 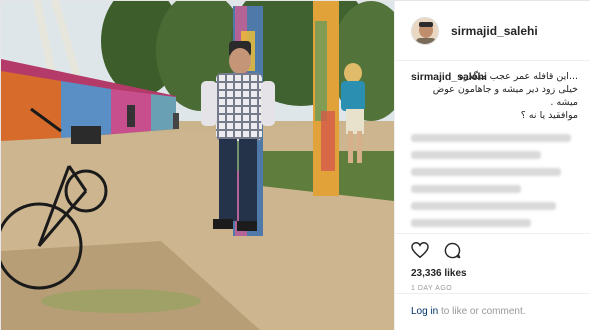 What do you see at coordinates (494, 180) in the screenshot?
I see `blurred-comments` at bounding box center [494, 180].